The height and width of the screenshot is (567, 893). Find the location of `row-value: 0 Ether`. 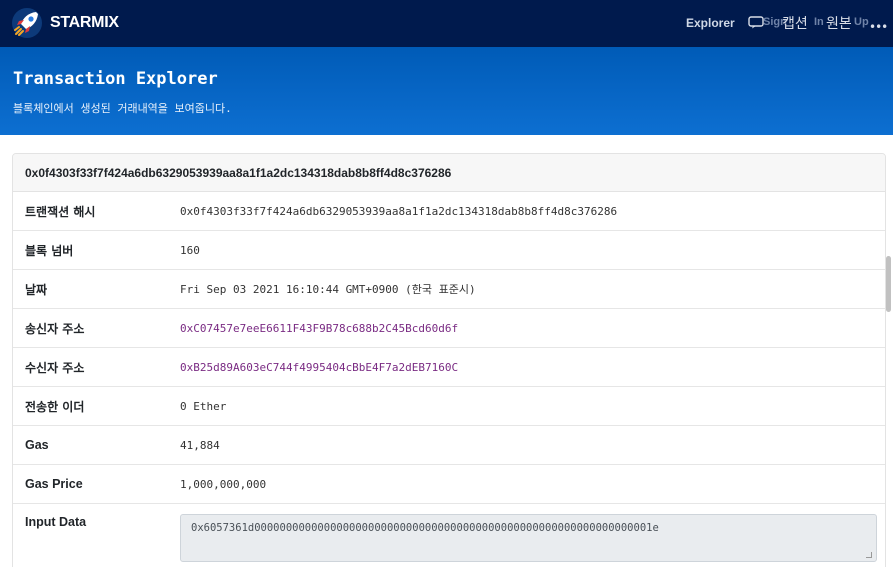

row-value: 0 Ether is located at coordinates (203, 406).